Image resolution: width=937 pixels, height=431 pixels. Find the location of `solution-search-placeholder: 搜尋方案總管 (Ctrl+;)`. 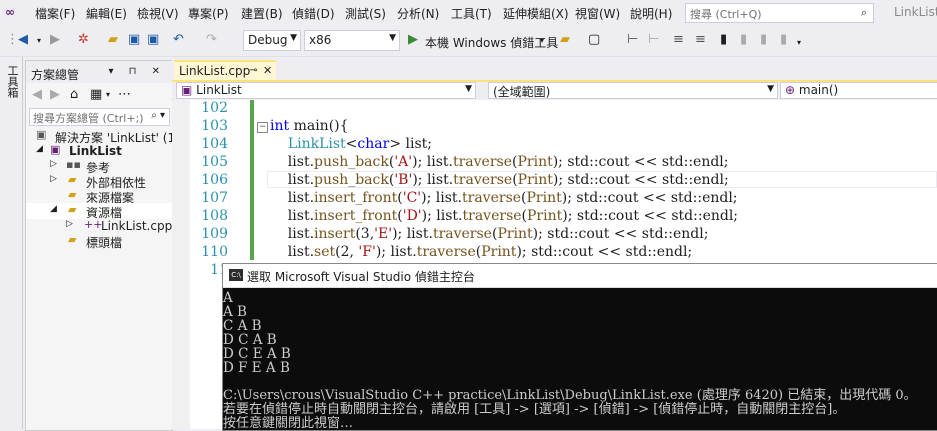

solution-search-placeholder: 搜尋方案總管 (Ctrl+;) is located at coordinates (88, 118).